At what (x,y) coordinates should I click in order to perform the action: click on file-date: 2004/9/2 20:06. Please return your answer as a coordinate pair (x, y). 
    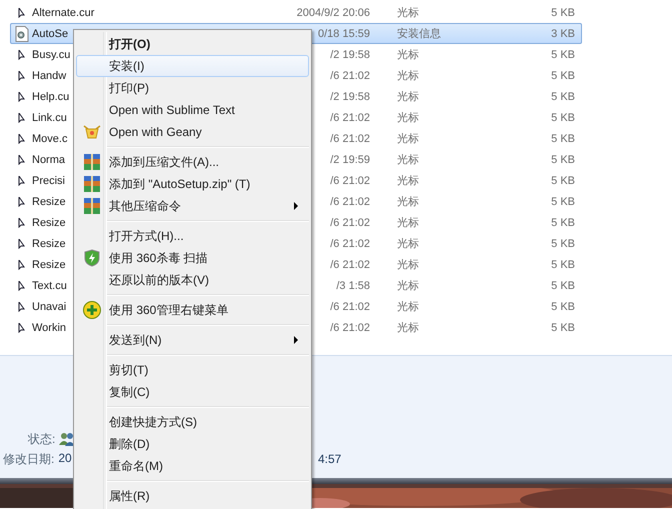
    Looking at the image, I should click on (333, 12).